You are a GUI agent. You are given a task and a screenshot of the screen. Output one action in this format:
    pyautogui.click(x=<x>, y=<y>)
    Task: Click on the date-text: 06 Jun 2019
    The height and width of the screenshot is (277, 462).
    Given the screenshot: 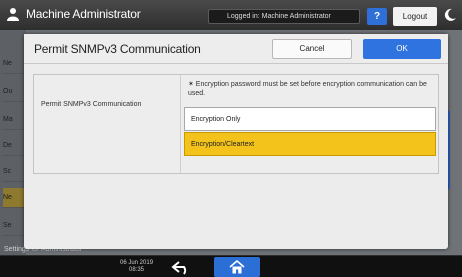 What is the action you would take?
    pyautogui.click(x=137, y=263)
    